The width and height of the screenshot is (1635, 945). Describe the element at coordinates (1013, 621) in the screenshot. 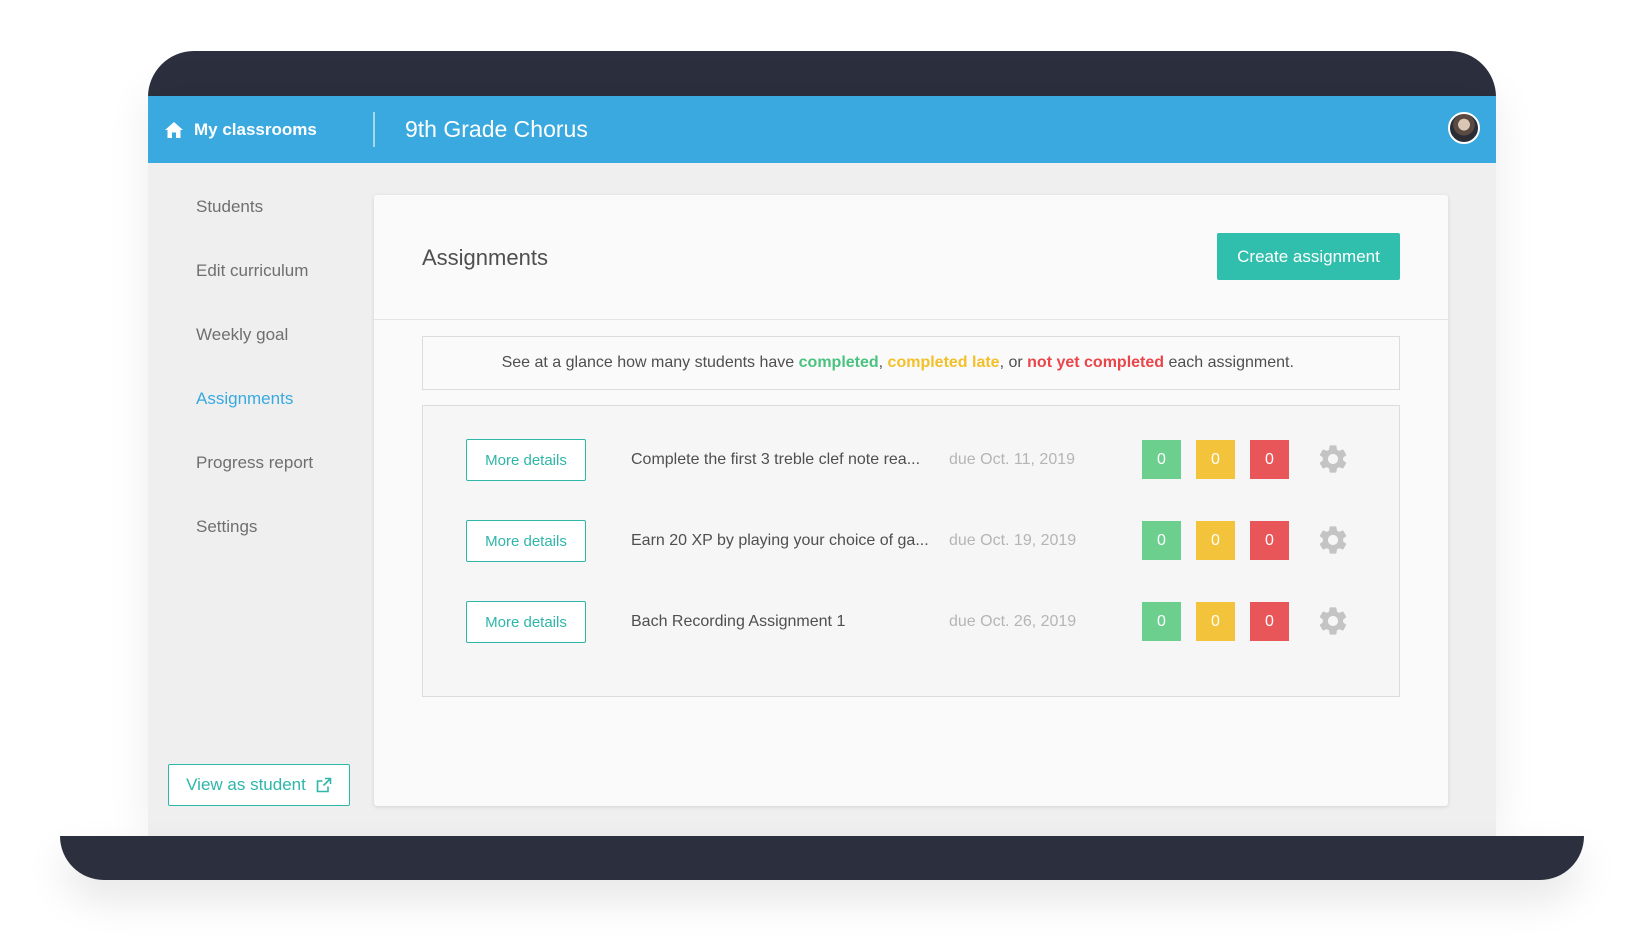

I see `assignment-due-date: due Oct. 26, 2019` at that location.